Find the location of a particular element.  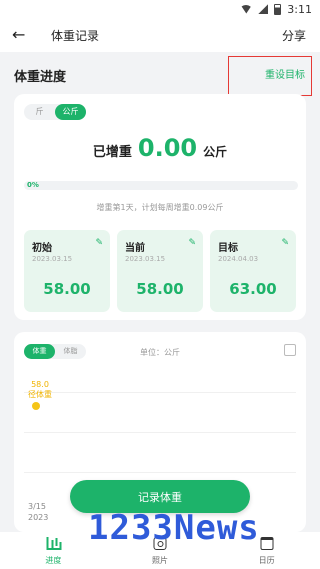

weight-gain-summary: 已增重 0.00 公斤 is located at coordinates (160, 148).